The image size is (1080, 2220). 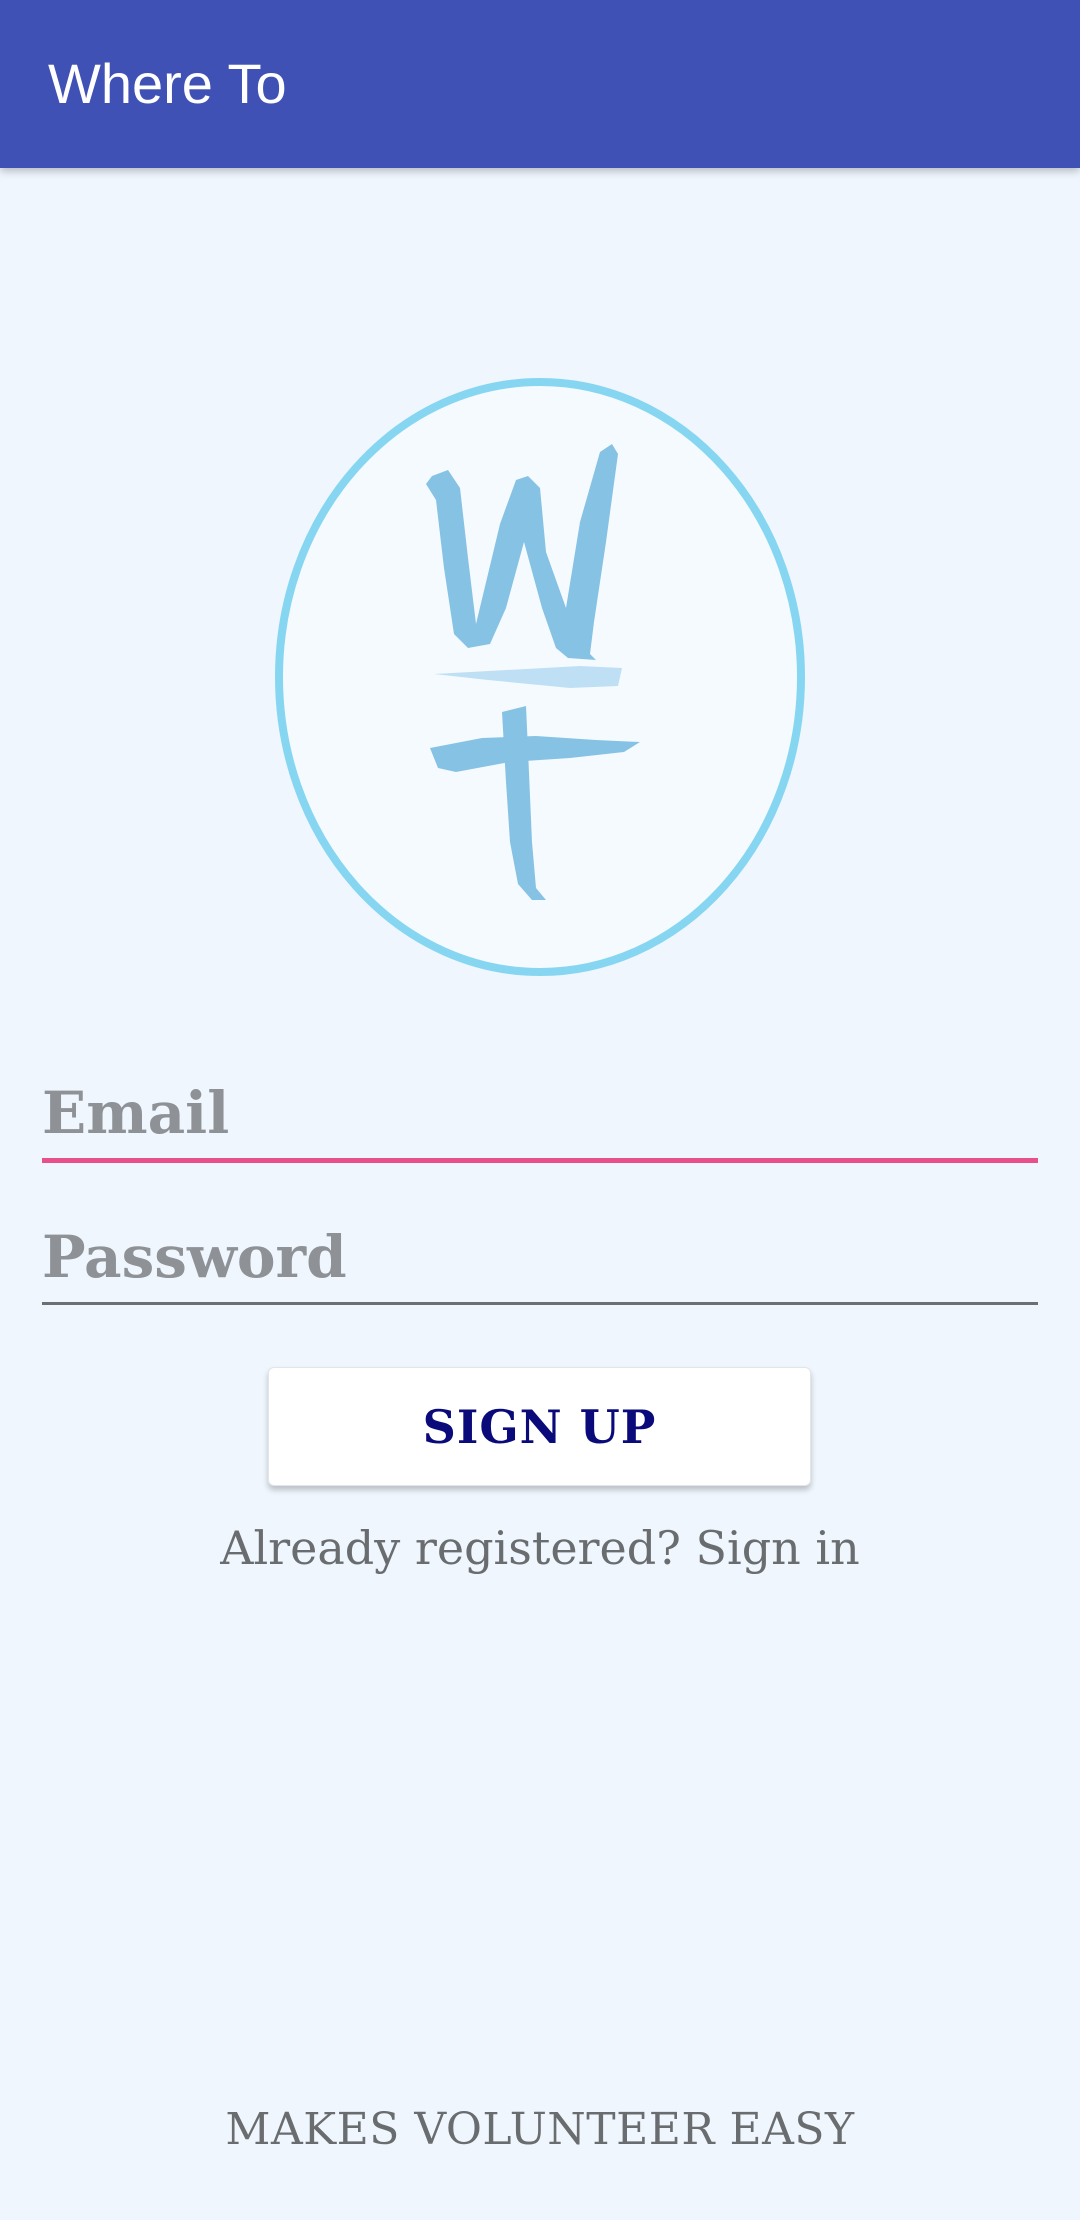 I want to click on password-field-container, so click(x=540, y=1258).